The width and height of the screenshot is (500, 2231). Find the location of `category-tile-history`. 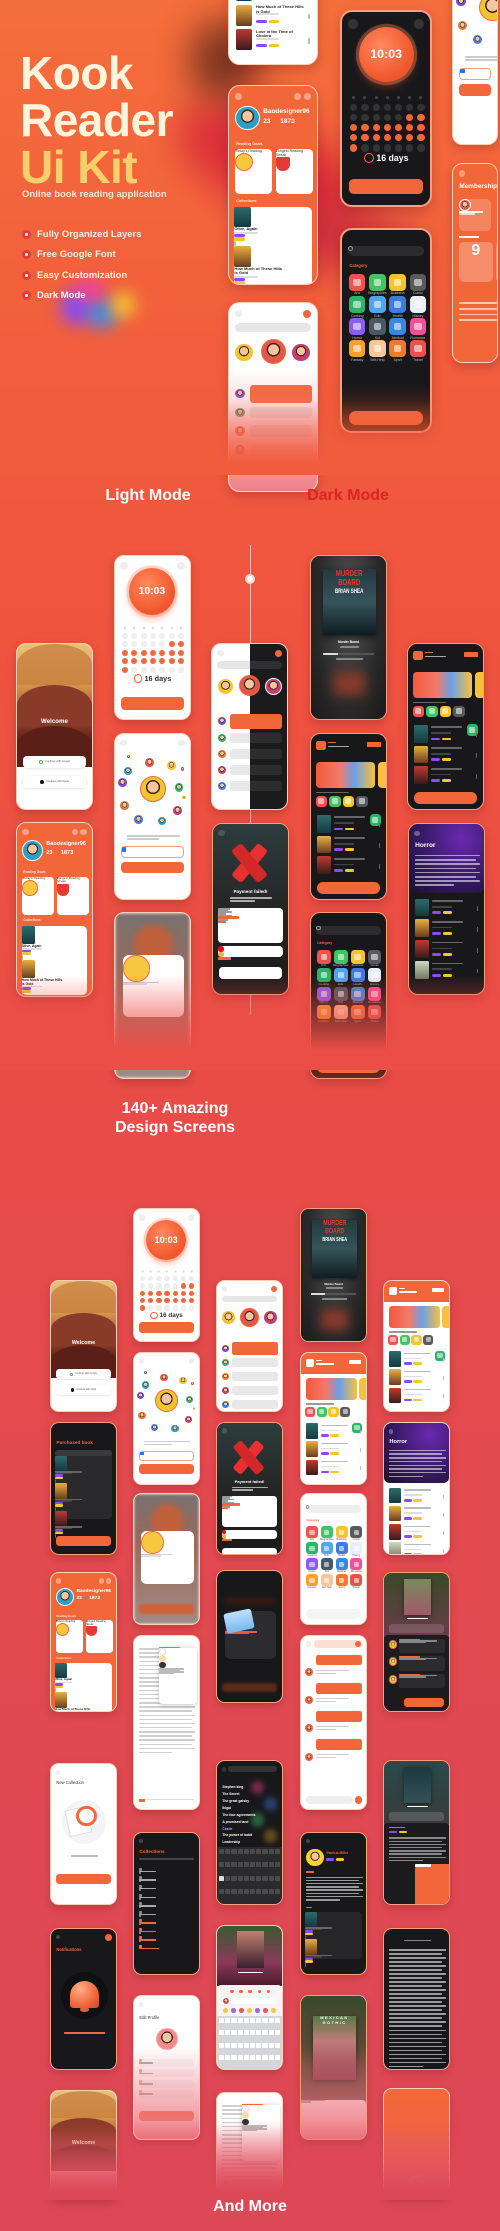

category-tile-history is located at coordinates (356, 1548).